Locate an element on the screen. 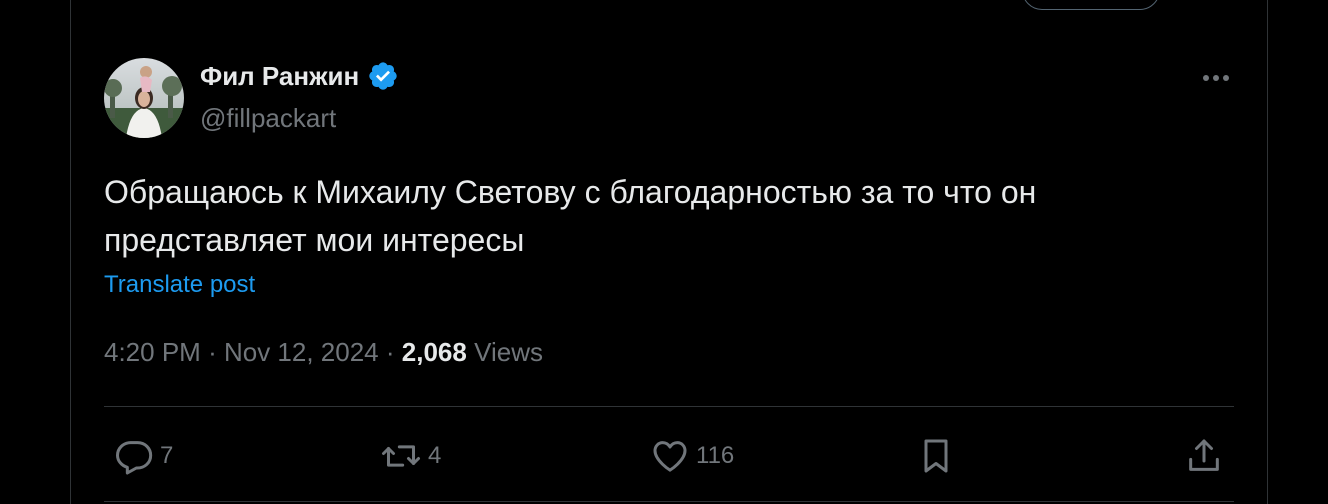 The height and width of the screenshot is (504, 1328). top-pill-button is located at coordinates (1091, 5).